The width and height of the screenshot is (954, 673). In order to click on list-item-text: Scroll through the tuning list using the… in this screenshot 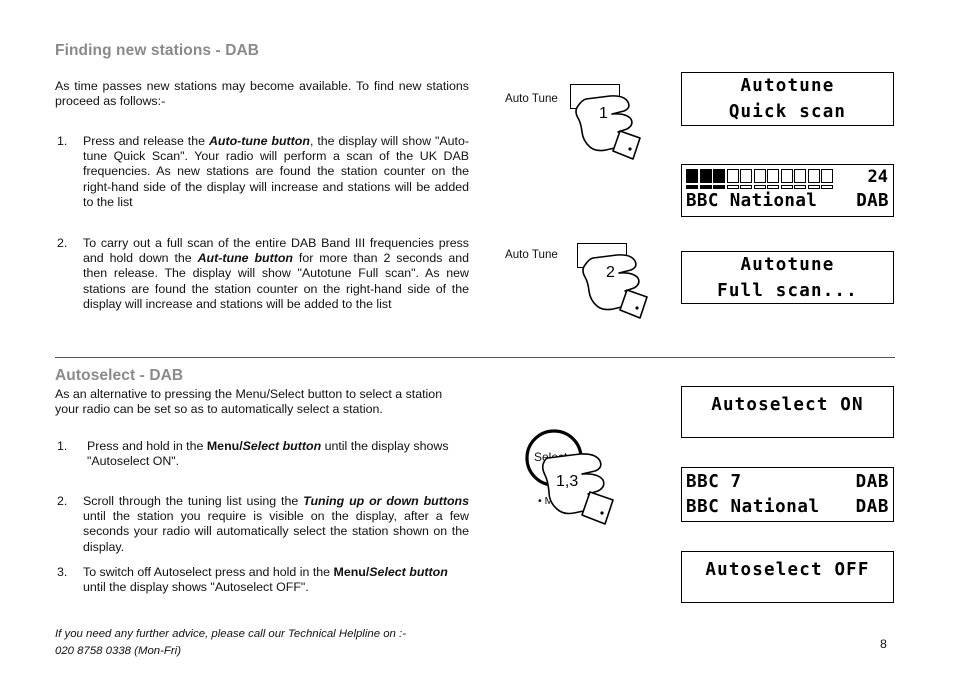, I will do `click(276, 524)`.